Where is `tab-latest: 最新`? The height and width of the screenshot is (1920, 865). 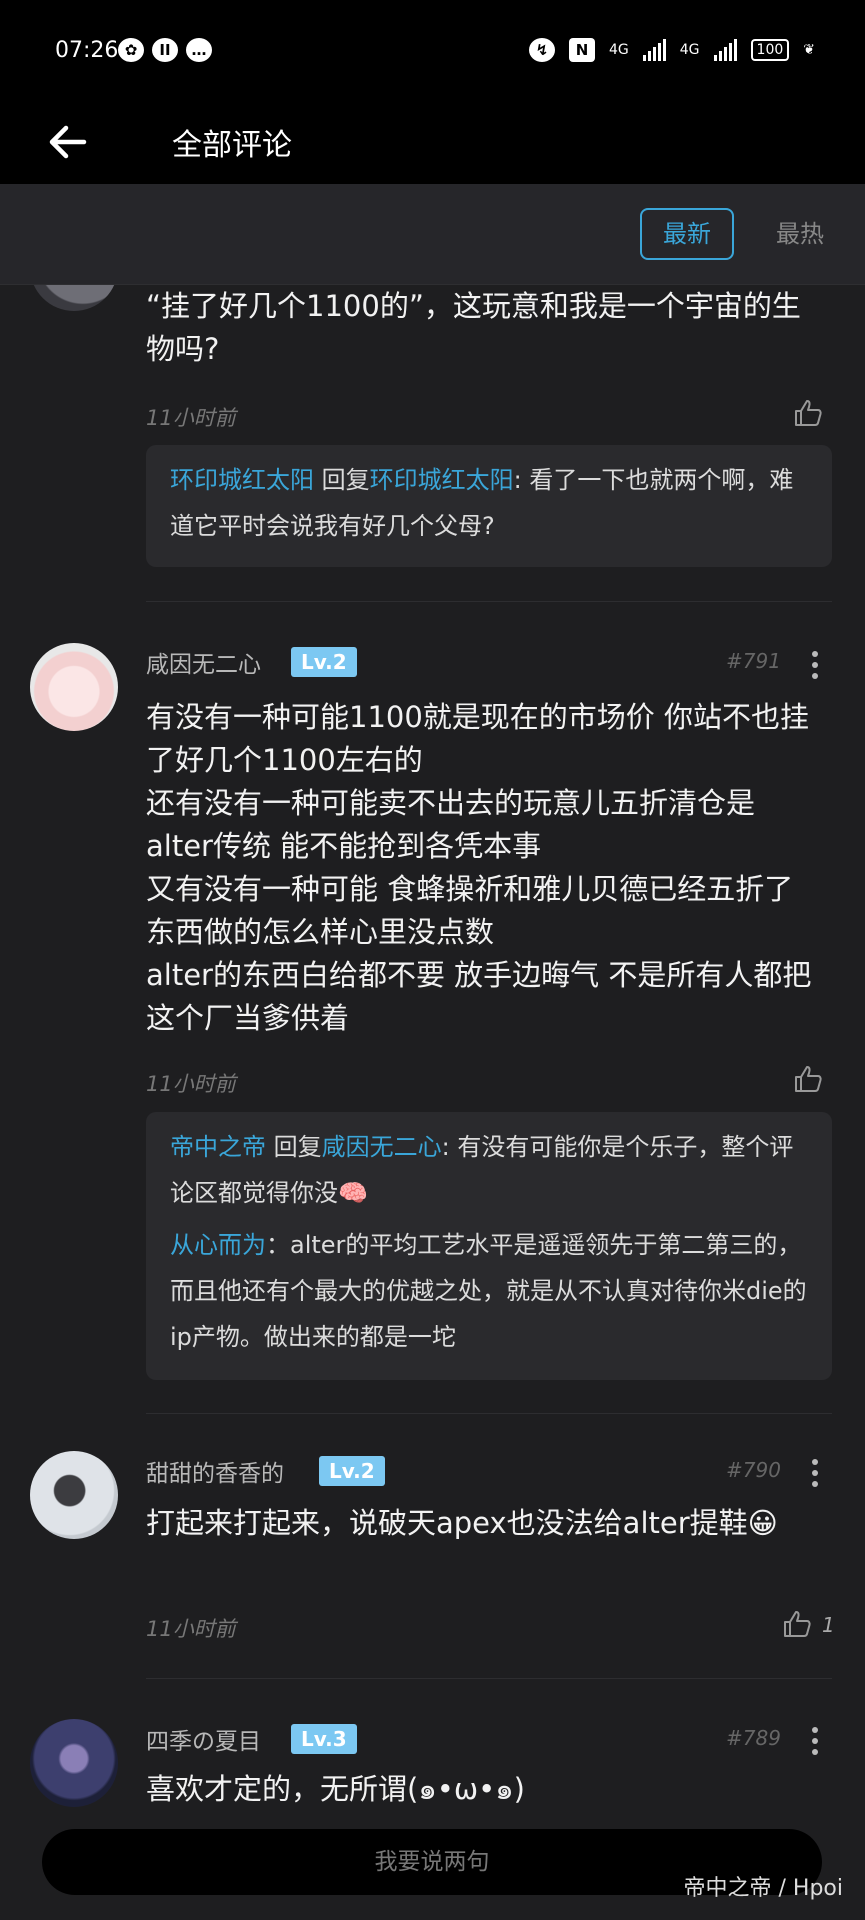
tab-latest: 最新 is located at coordinates (687, 234).